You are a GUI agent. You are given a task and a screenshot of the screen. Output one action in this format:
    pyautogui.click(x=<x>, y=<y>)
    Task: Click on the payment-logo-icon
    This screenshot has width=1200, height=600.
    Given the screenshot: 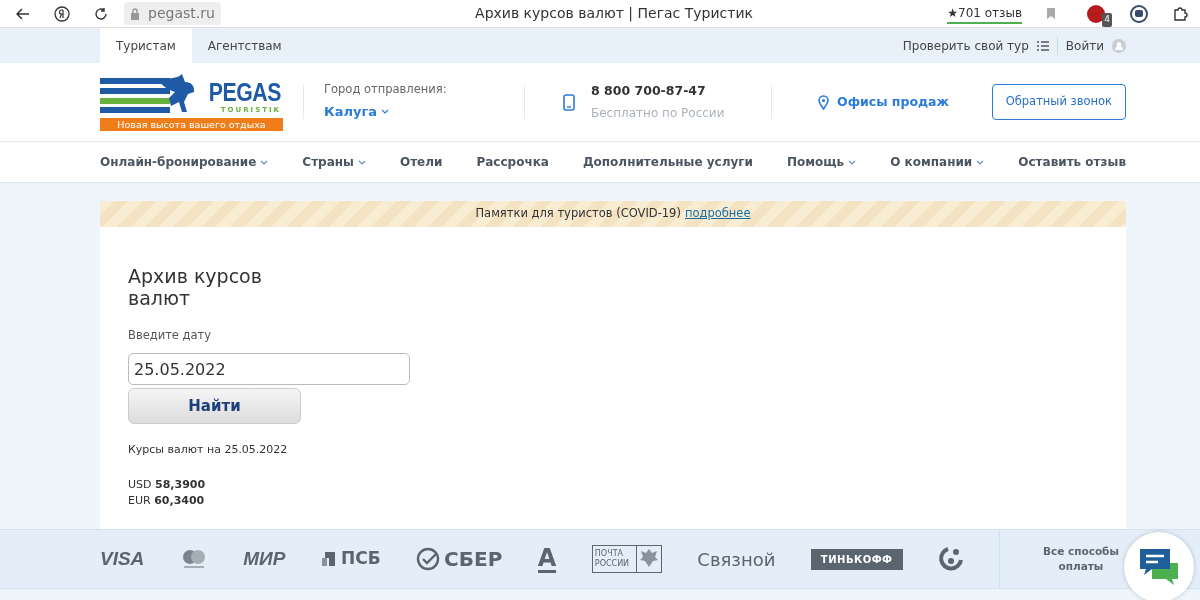 What is the action you would take?
    pyautogui.click(x=951, y=559)
    